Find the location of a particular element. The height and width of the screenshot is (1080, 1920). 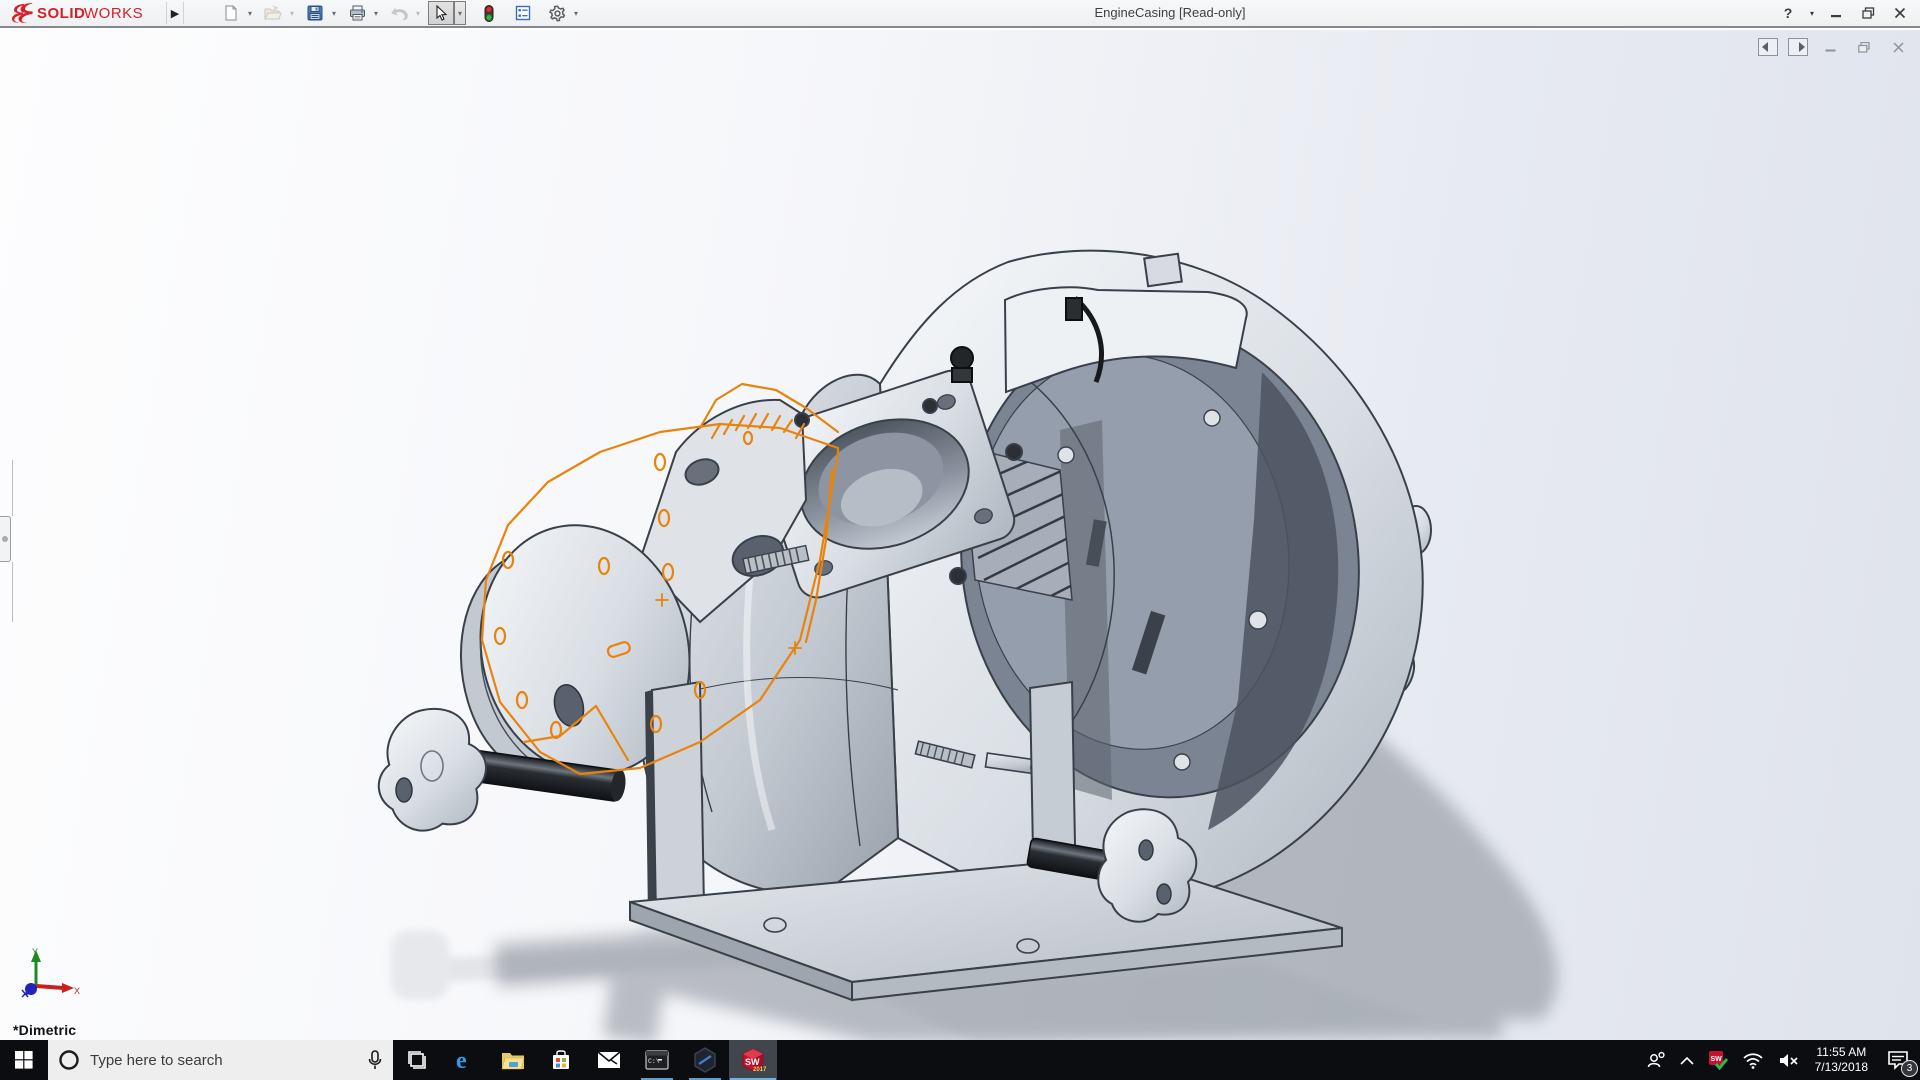

pane-collapse-left-button is located at coordinates (1768, 47).